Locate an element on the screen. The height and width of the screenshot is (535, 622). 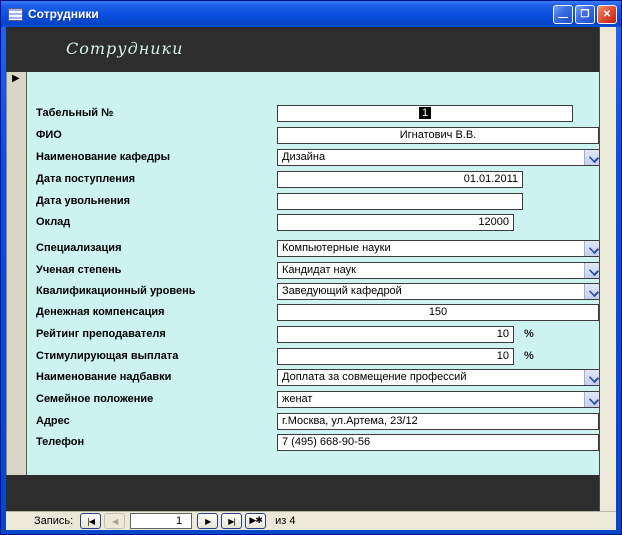
field-label: Телефон is located at coordinates (60, 442).